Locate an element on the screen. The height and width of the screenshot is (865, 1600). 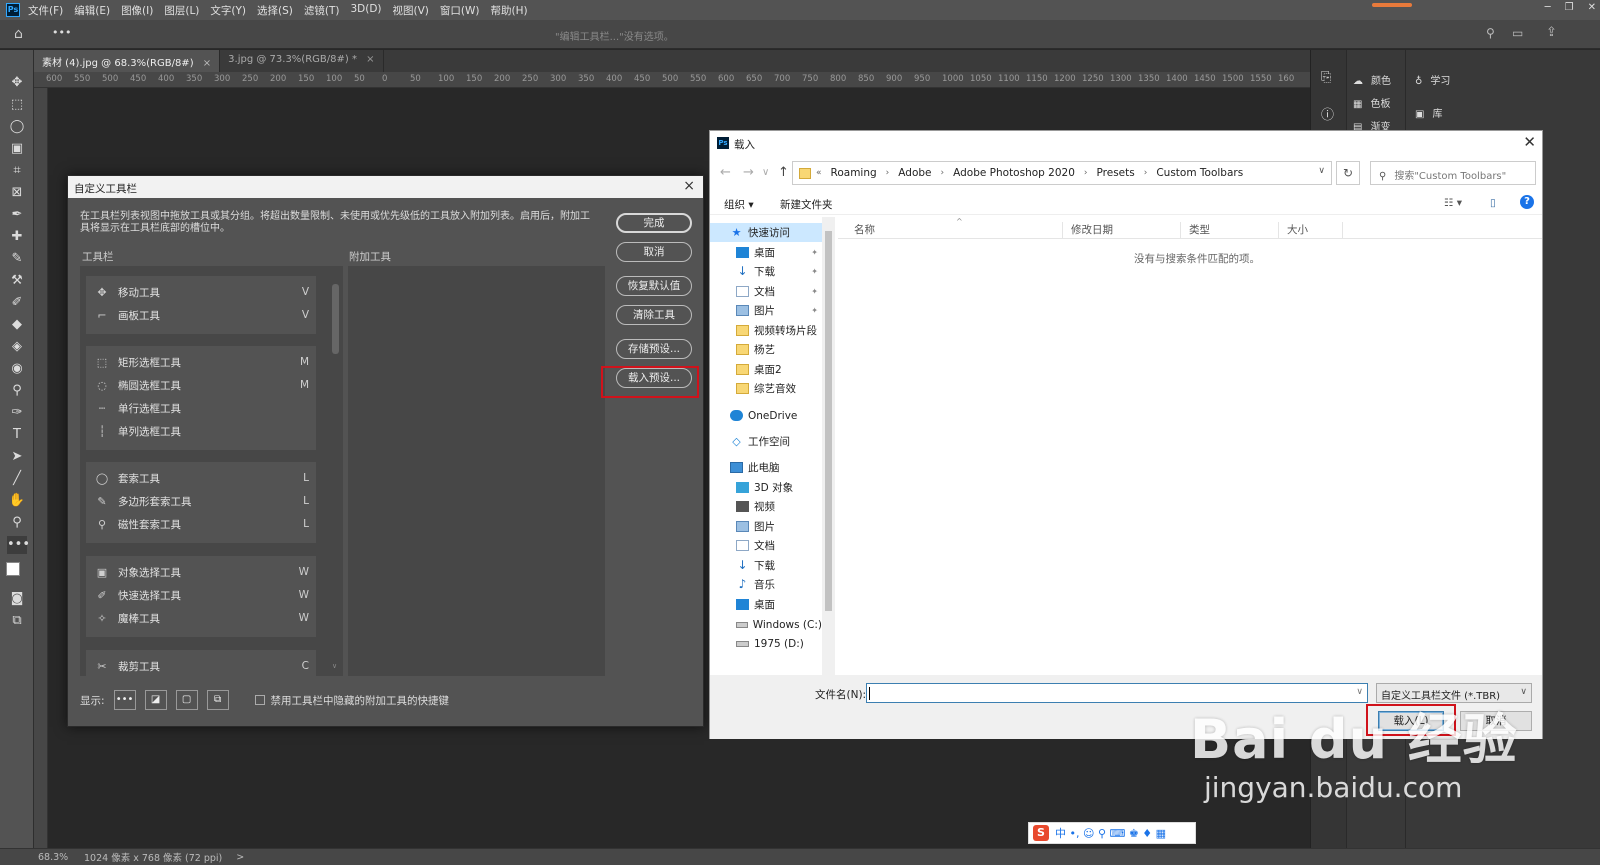
tool-row: ✥ 移动工具 V is located at coordinates (201, 292).